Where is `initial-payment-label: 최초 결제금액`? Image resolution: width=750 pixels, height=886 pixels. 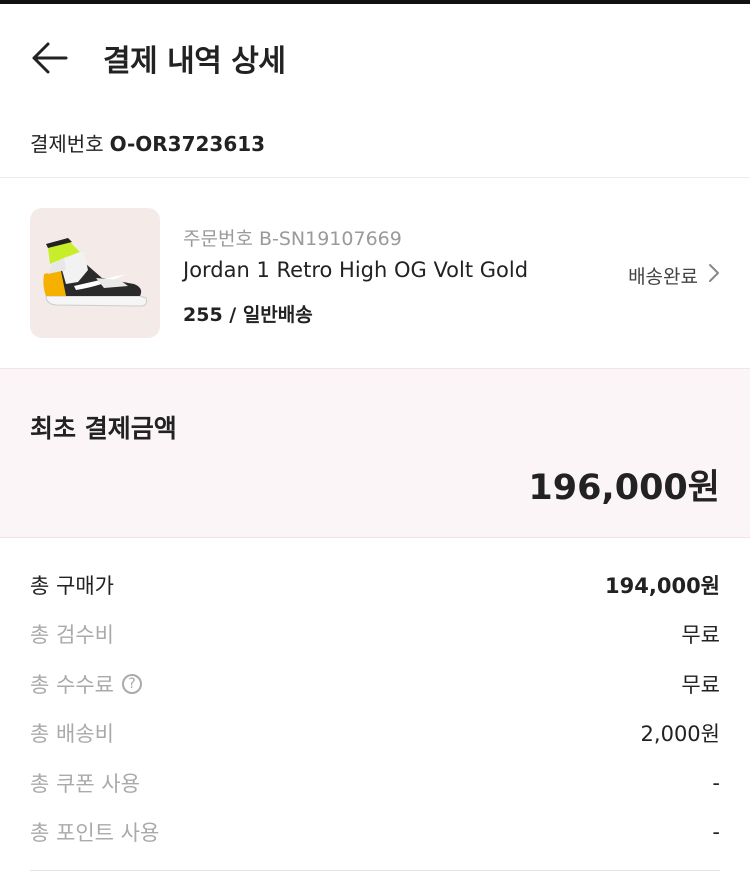 initial-payment-label: 최초 결제금액 is located at coordinates (103, 428).